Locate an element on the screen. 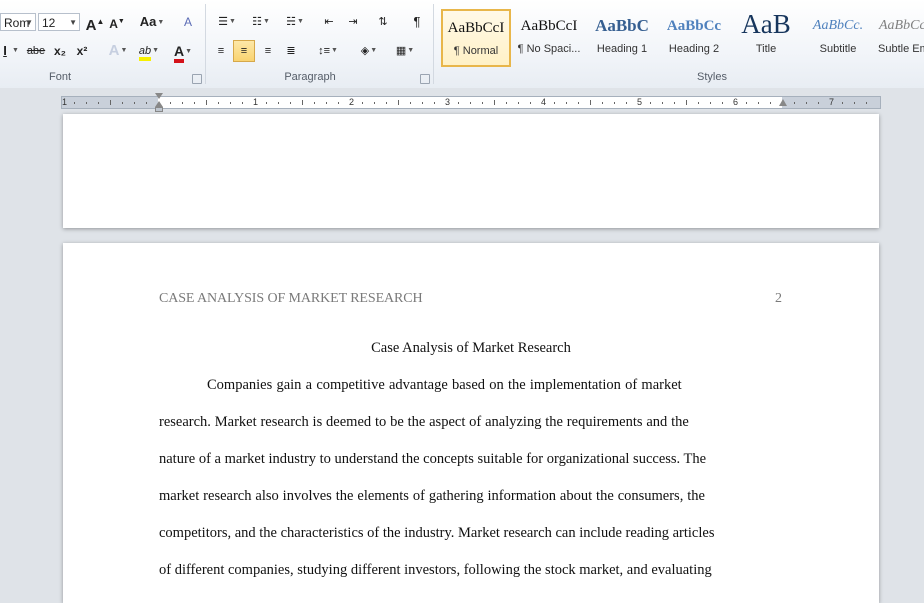 This screenshot has height=603, width=924. font-dialog-launcher is located at coordinates (197, 79).